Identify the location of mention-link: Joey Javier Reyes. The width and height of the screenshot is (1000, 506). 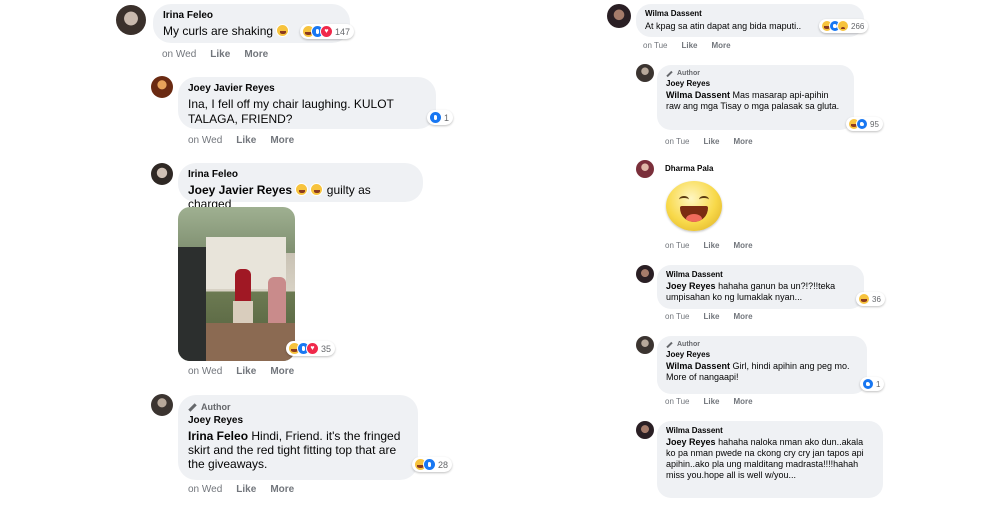
(240, 190).